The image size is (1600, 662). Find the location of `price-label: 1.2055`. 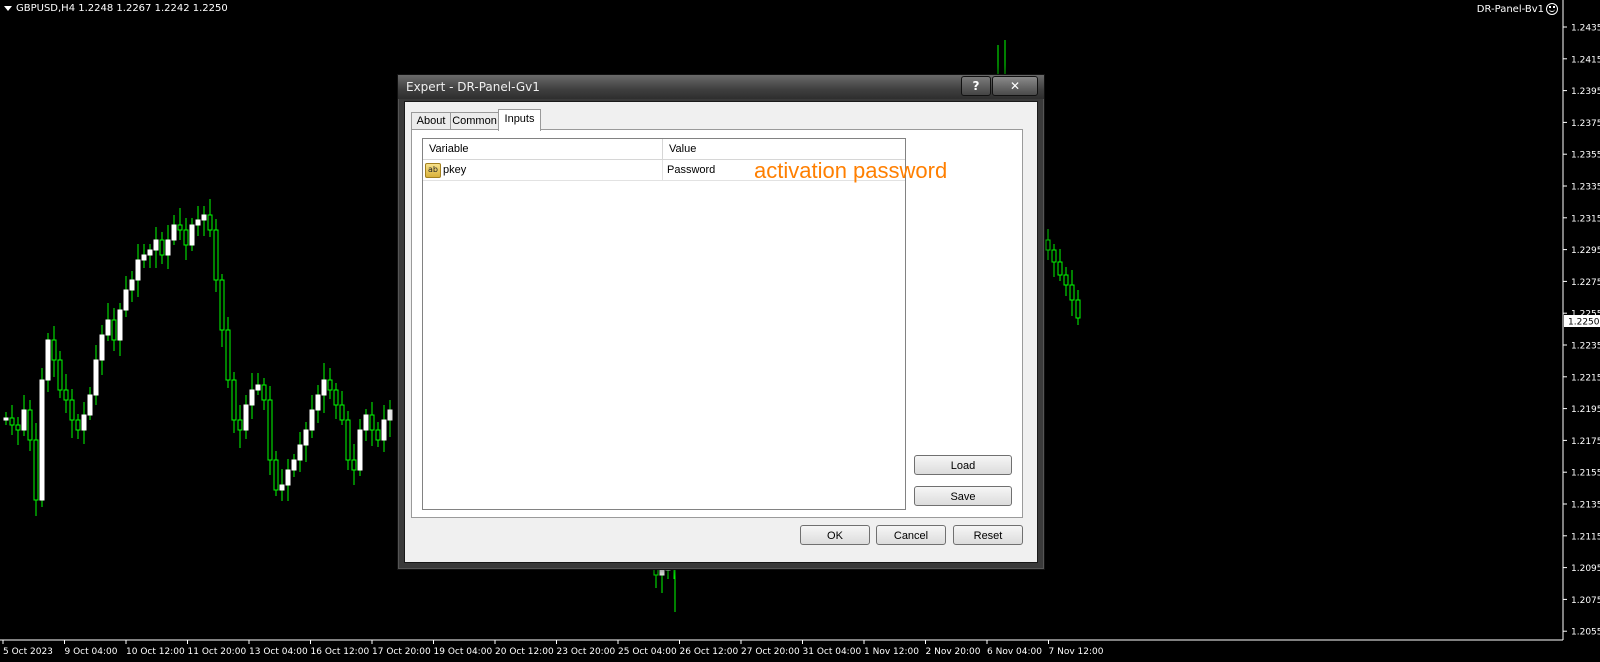

price-label: 1.2055 is located at coordinates (1585, 633).